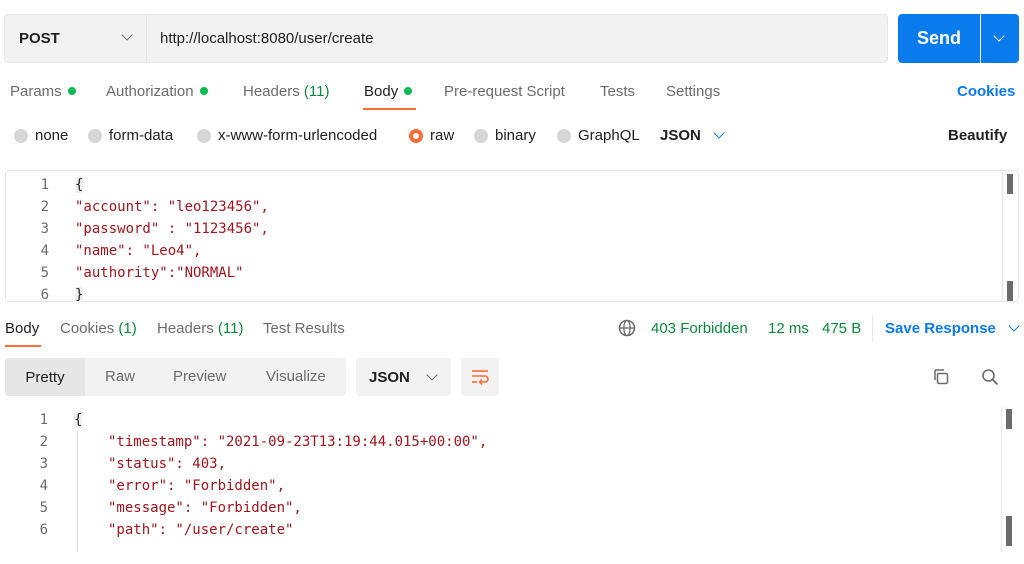  I want to click on beautify-button: Beautify, so click(977, 135).